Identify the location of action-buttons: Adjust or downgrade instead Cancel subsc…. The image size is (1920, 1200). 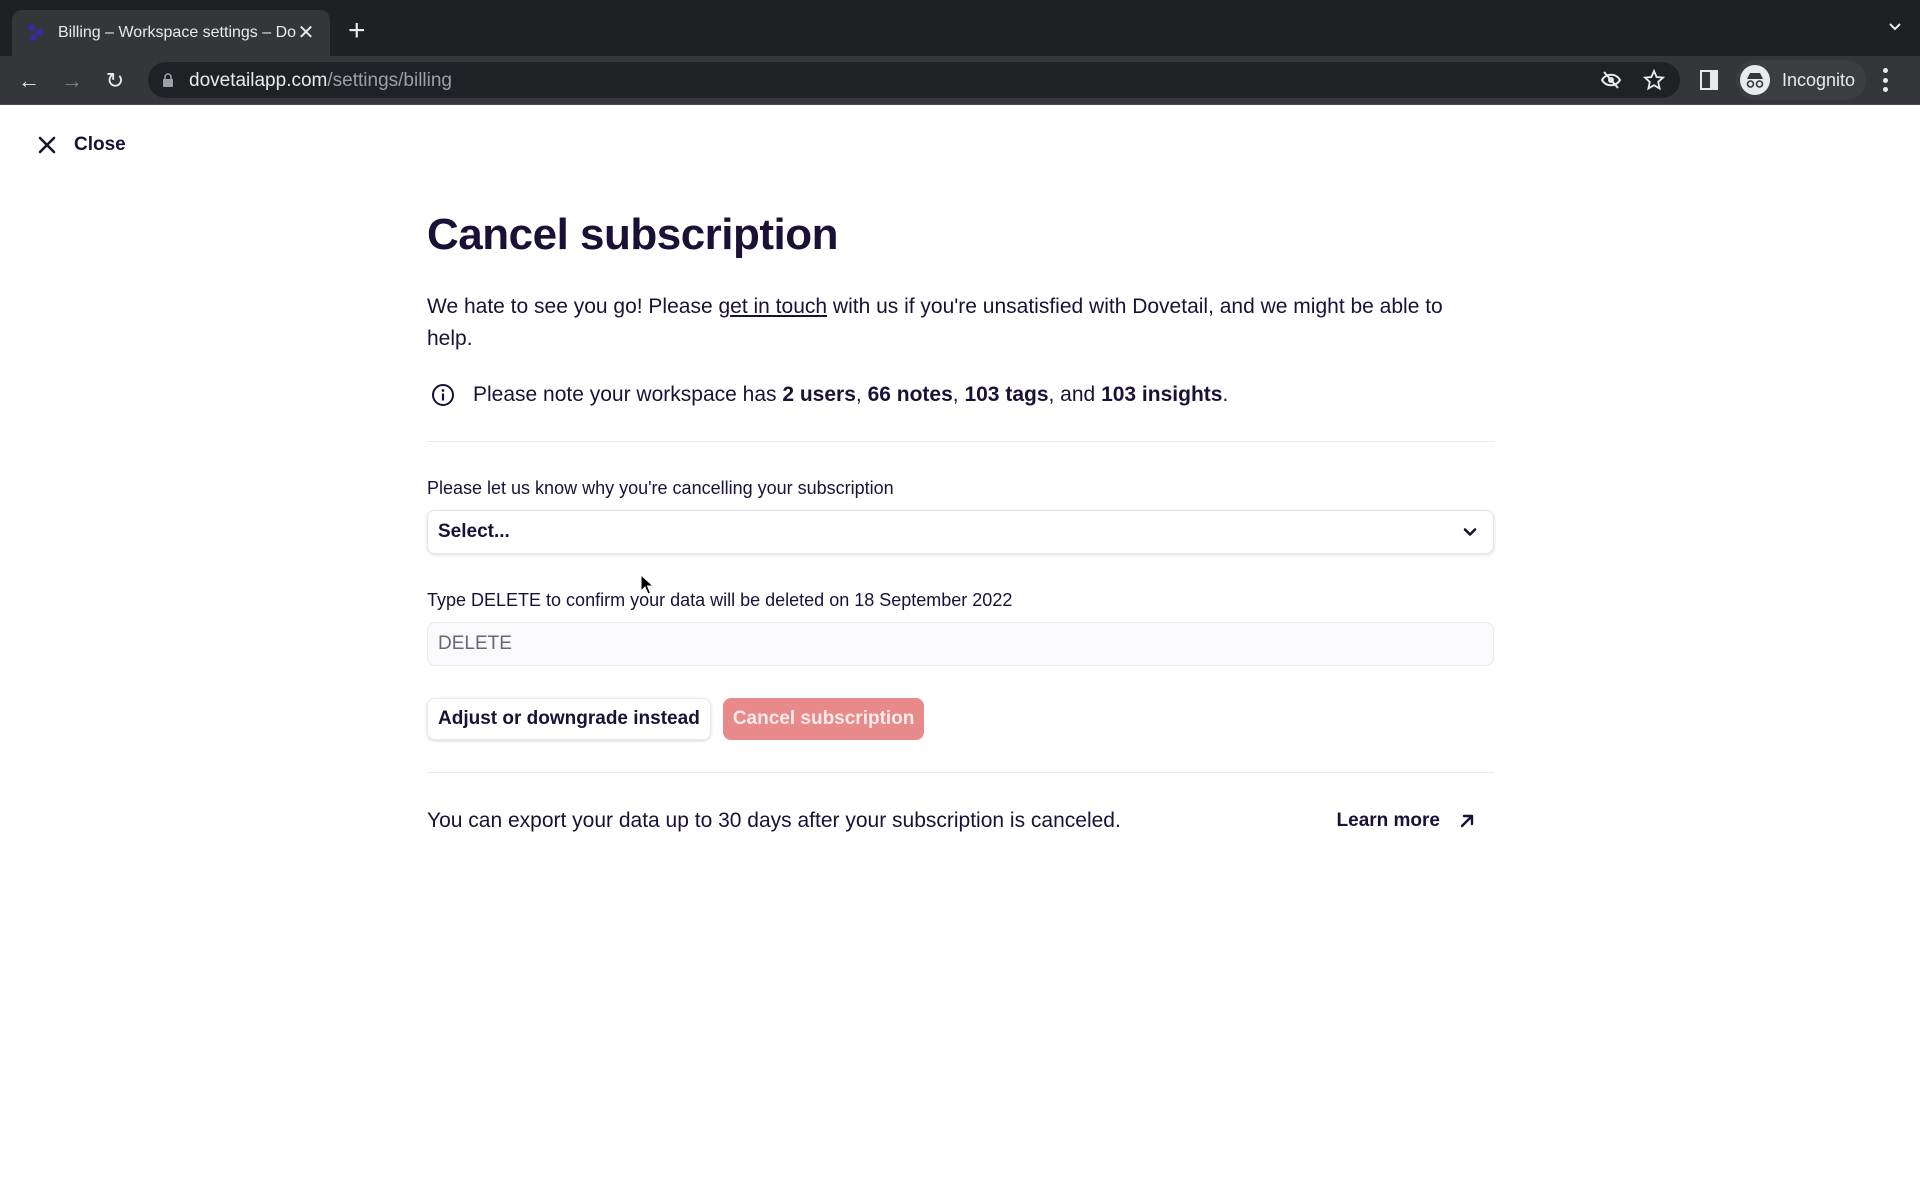
(960, 719).